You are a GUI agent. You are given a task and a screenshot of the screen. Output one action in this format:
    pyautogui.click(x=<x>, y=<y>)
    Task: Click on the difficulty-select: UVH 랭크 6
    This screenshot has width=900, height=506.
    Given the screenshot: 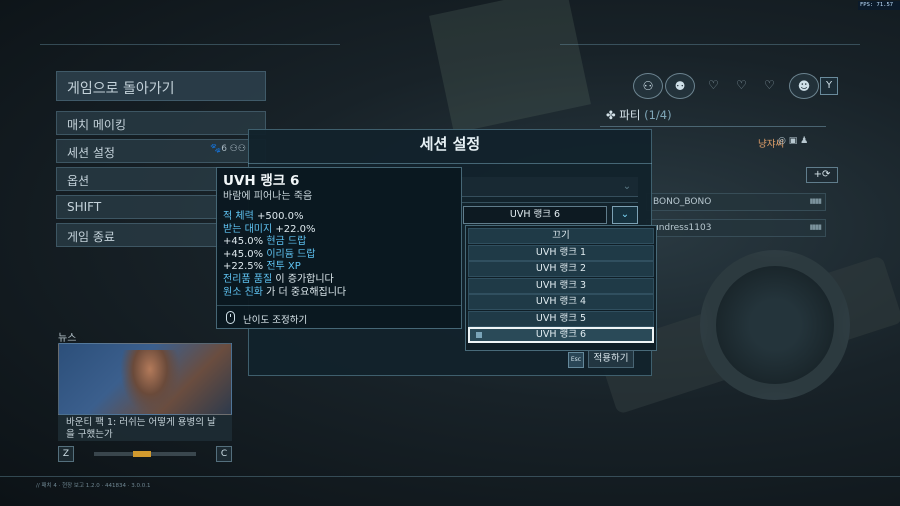 What is the action you would take?
    pyautogui.click(x=535, y=215)
    